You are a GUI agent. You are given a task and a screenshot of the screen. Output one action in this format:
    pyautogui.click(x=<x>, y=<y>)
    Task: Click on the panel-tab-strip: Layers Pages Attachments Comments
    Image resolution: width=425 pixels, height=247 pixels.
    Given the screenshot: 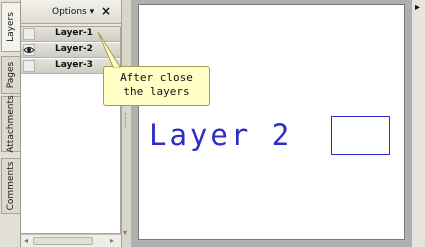 What is the action you would take?
    pyautogui.click(x=10, y=123)
    